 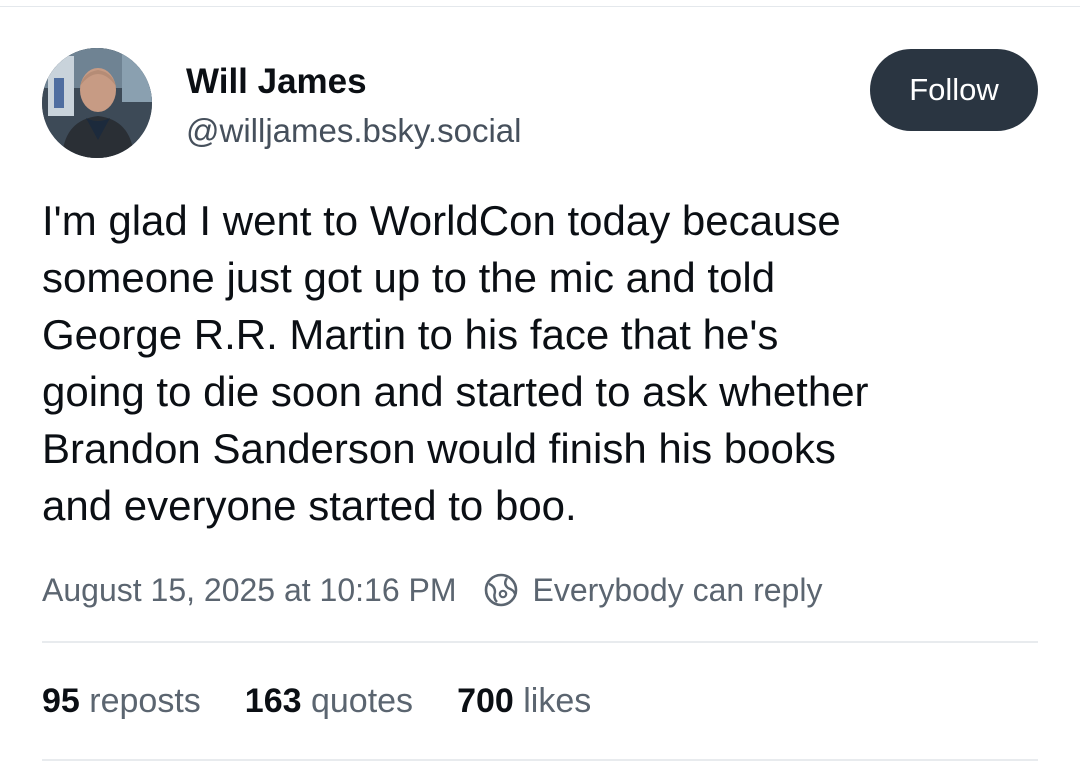 I want to click on quotes-stat: 163 quotes, so click(x=329, y=701).